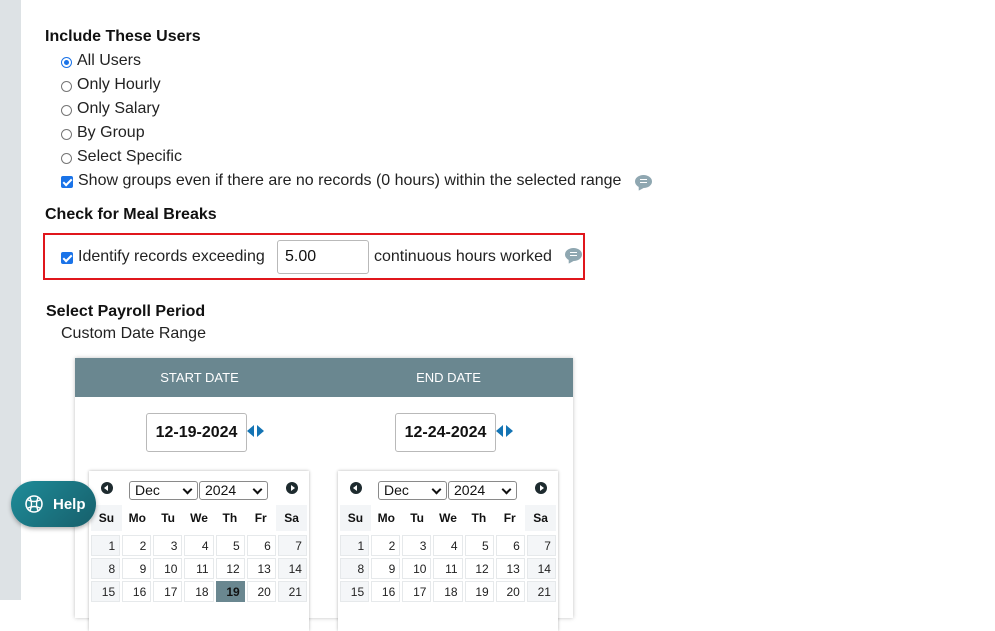 Image resolution: width=995 pixels, height=631 pixels. What do you see at coordinates (504, 431) in the screenshot?
I see `end-date-steppers` at bounding box center [504, 431].